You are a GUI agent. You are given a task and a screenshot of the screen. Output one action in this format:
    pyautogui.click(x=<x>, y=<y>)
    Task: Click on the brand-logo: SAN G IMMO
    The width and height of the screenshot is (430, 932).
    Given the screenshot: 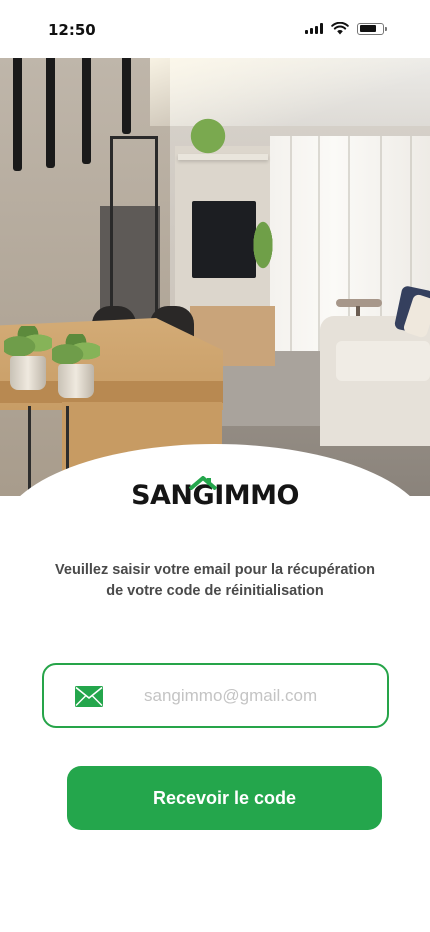 What is the action you would take?
    pyautogui.click(x=215, y=493)
    